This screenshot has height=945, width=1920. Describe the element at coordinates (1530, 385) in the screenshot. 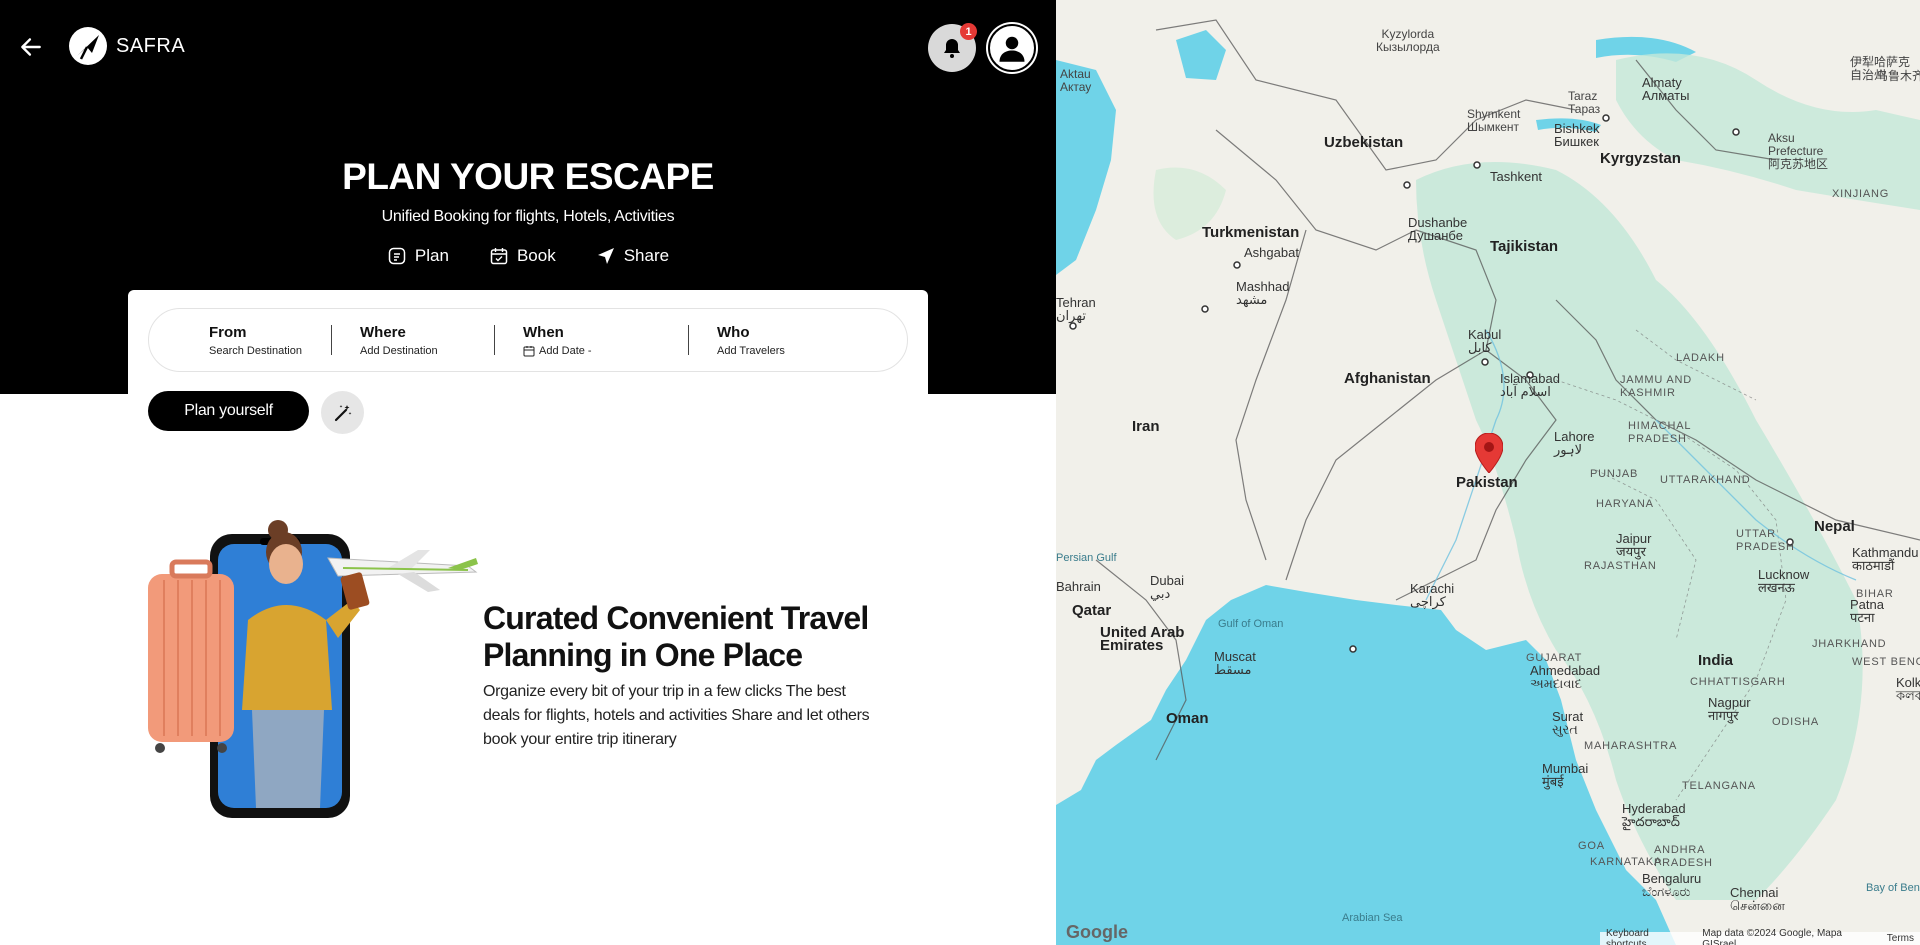

I see `map-label: Islamabad اسلام آباد` at that location.